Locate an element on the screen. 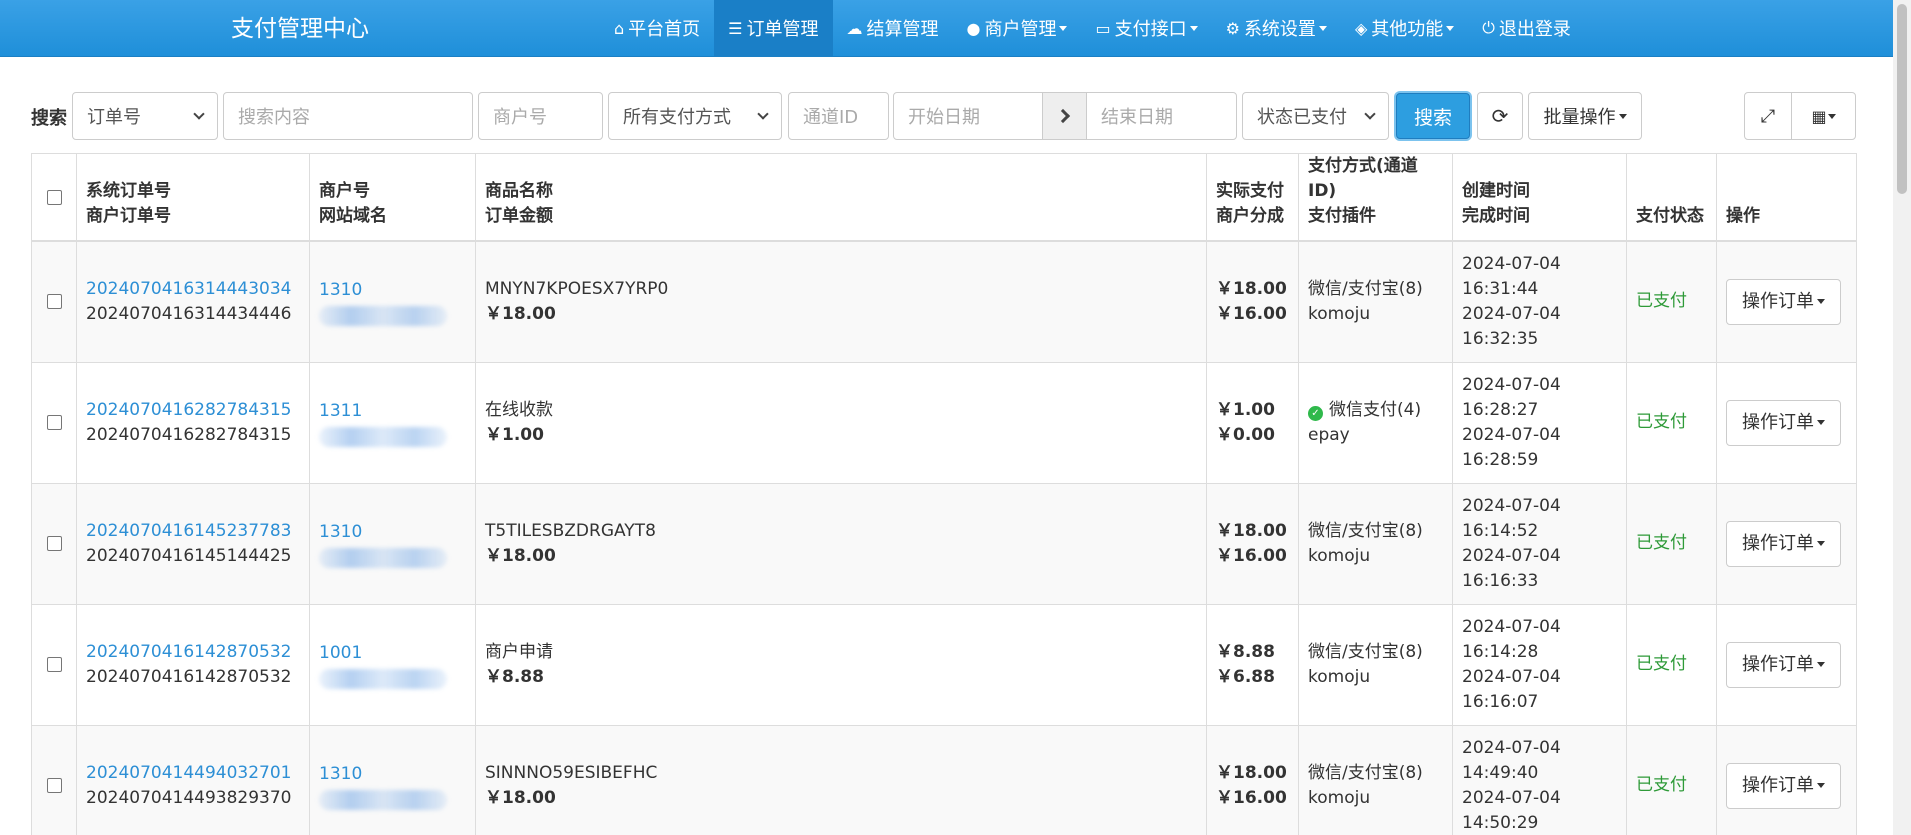 The width and height of the screenshot is (1911, 835). col-order: 系统订单号商户订单号 is located at coordinates (193, 197).